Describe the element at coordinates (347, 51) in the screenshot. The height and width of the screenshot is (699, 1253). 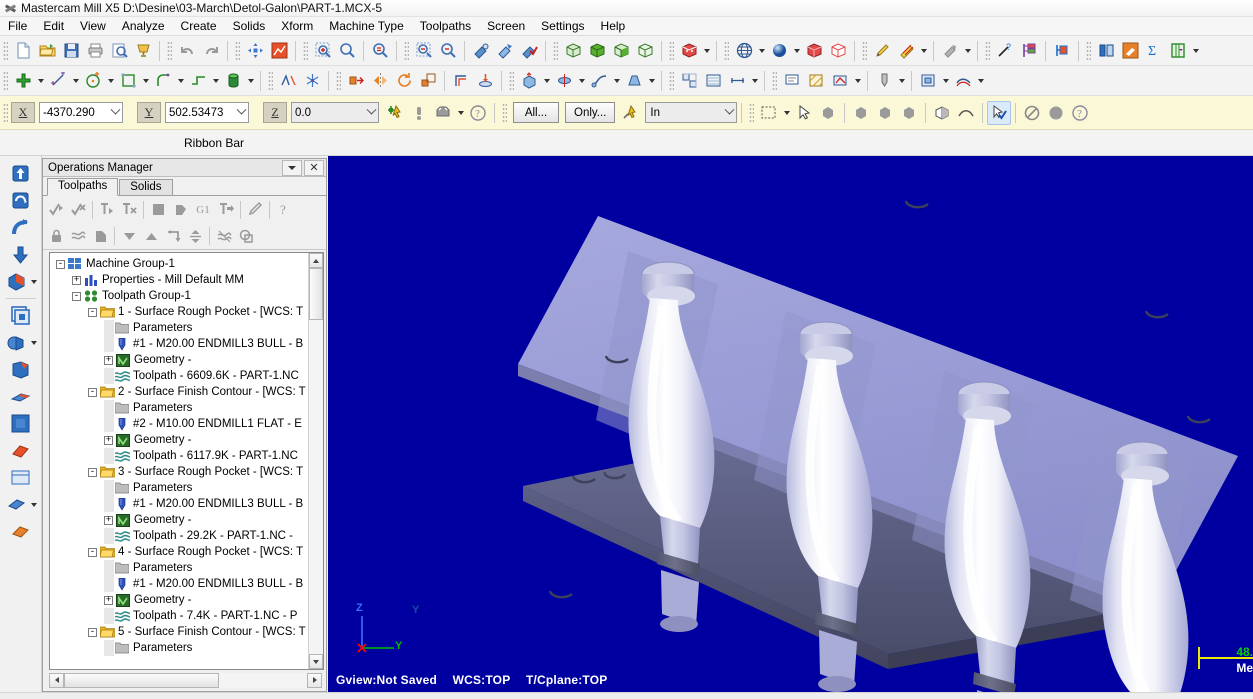
I see `zoom-target-icon` at that location.